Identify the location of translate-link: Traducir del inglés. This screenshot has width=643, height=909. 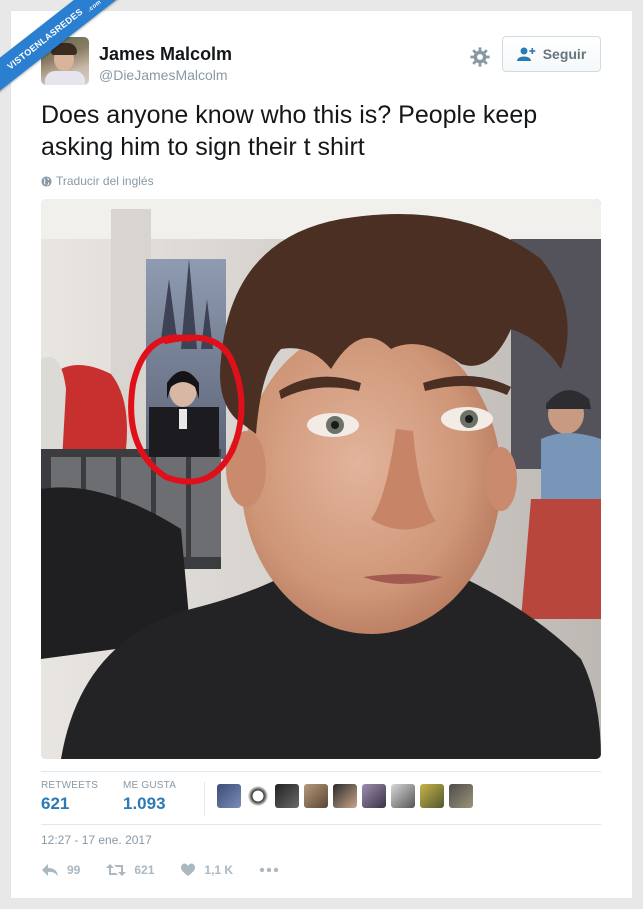
(97, 181).